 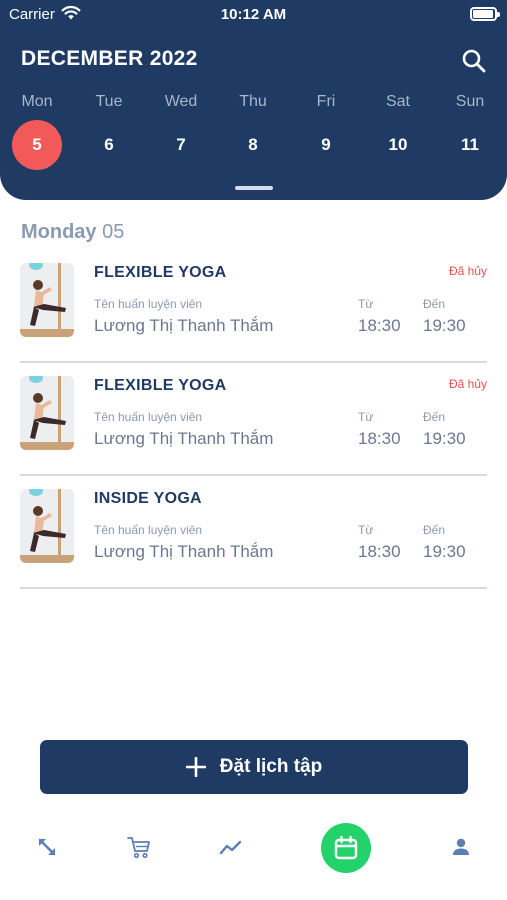 What do you see at coordinates (397, 101) in the screenshot?
I see `weekday-sat: Sat` at bounding box center [397, 101].